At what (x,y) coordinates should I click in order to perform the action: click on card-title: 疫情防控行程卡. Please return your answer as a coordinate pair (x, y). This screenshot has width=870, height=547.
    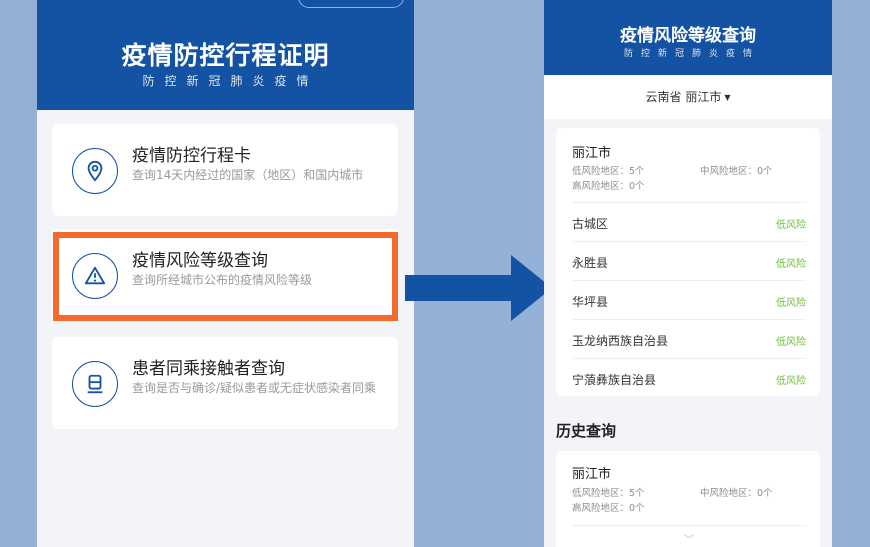
    Looking at the image, I should click on (191, 156).